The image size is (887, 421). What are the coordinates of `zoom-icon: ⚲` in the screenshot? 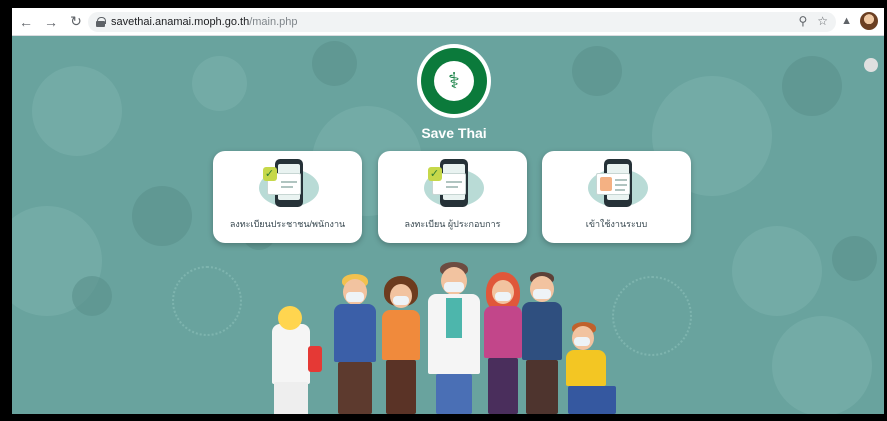 It's located at (802, 21).